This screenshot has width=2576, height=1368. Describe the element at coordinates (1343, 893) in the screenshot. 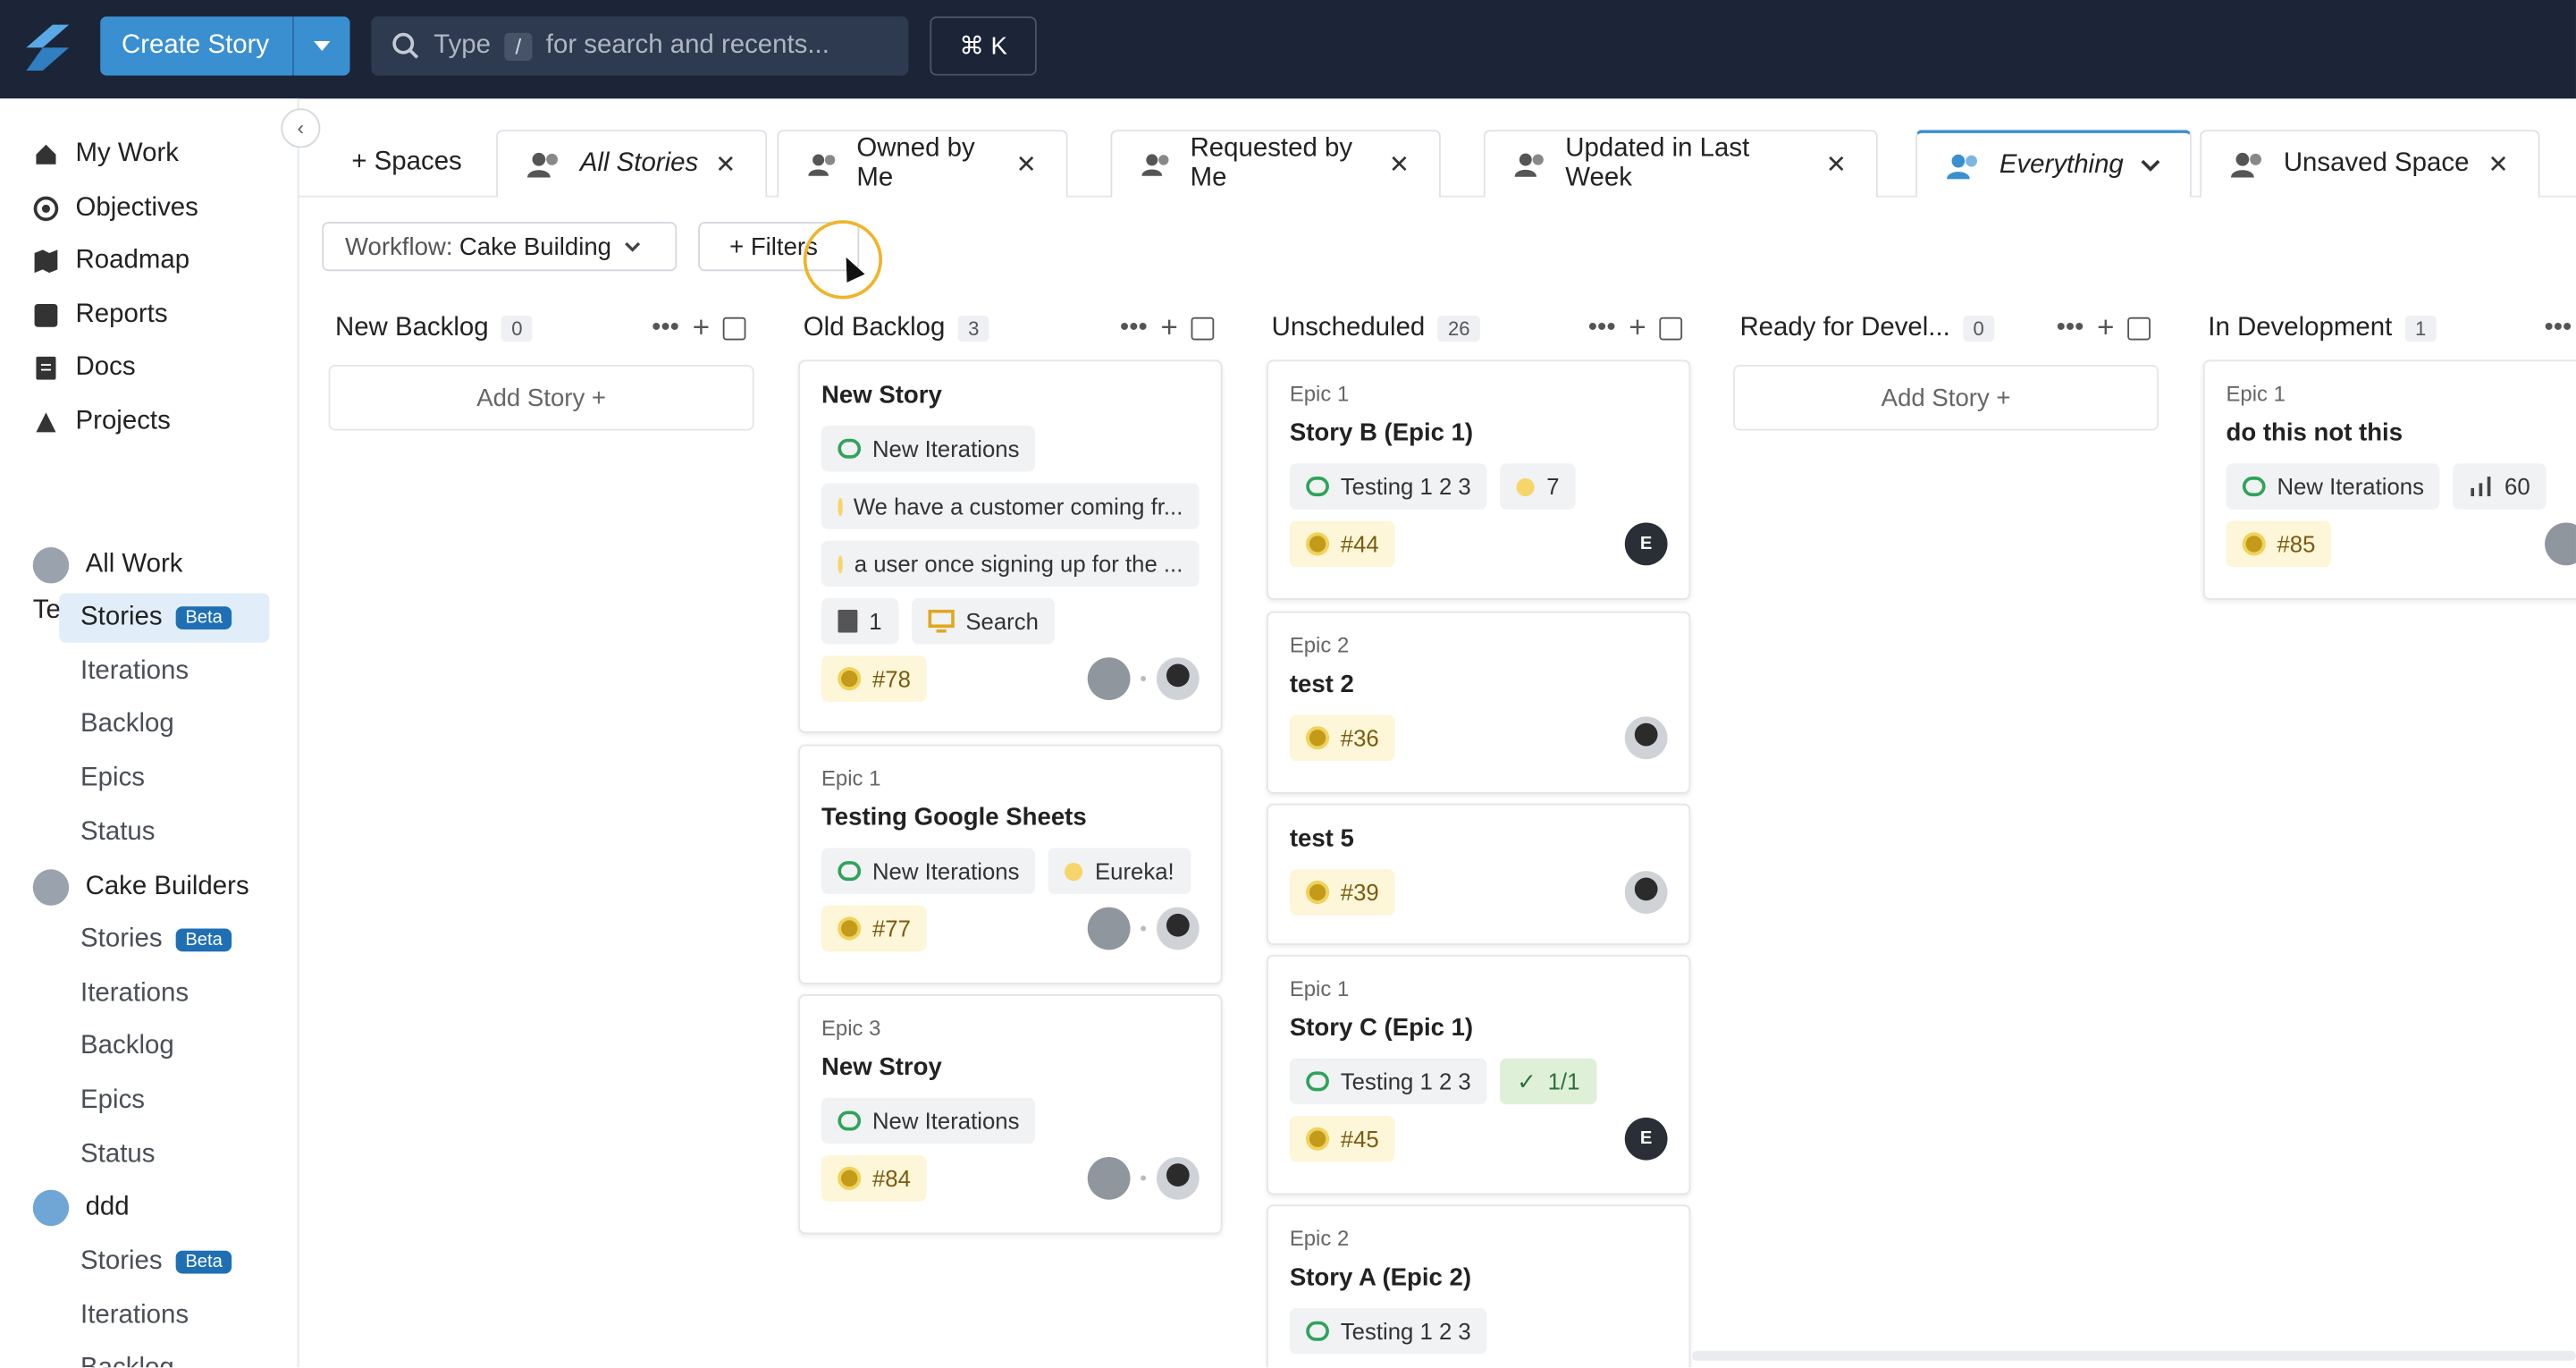

I see `story-id-chip: #39` at that location.